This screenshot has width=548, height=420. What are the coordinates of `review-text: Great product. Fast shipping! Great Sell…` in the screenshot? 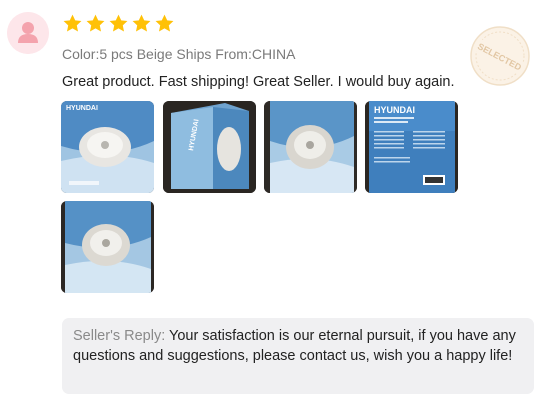 It's located at (258, 82).